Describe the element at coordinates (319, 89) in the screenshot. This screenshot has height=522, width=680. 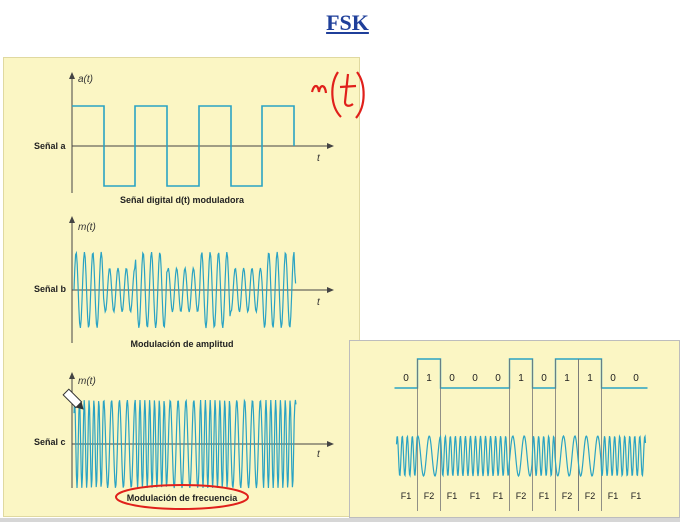
I see `annotation-m-stroke` at that location.